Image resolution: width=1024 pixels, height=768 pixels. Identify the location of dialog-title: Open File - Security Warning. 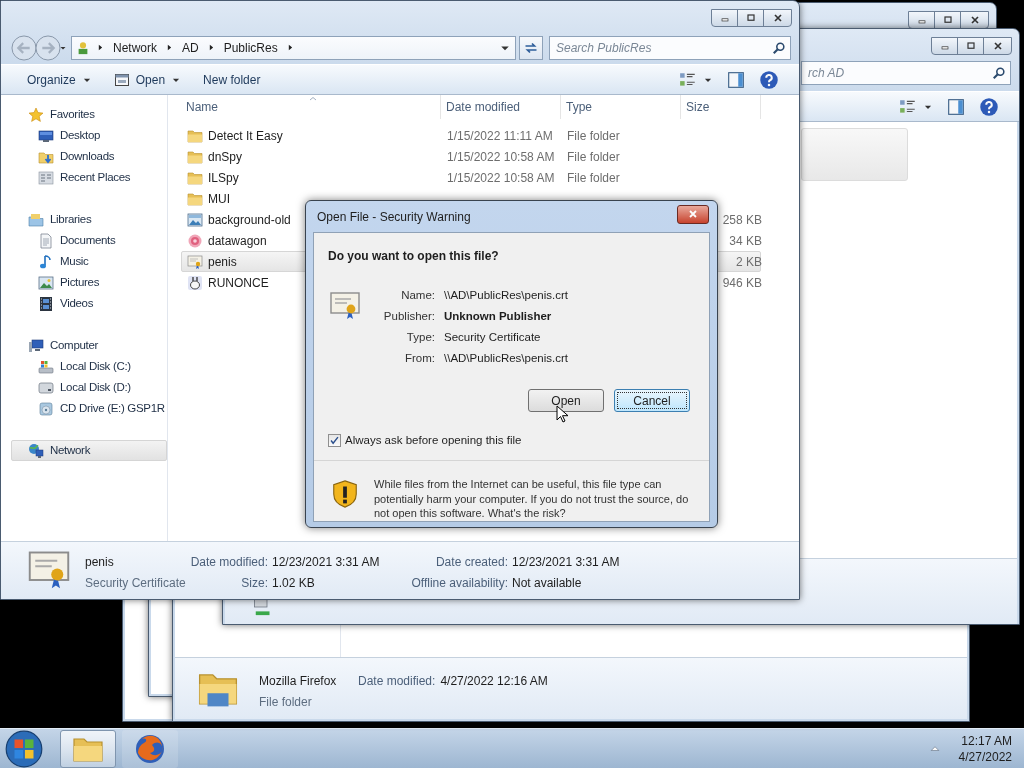
(393, 217).